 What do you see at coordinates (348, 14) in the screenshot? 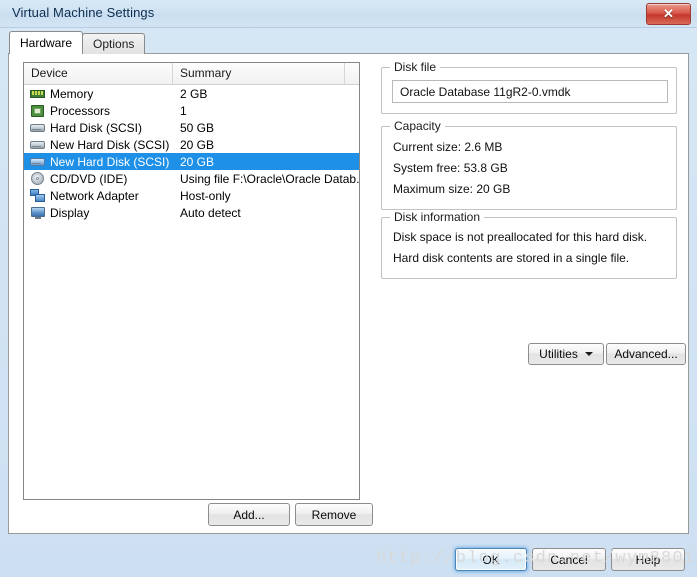
I see `title-bar: Virtual Machine Settings ✕` at bounding box center [348, 14].